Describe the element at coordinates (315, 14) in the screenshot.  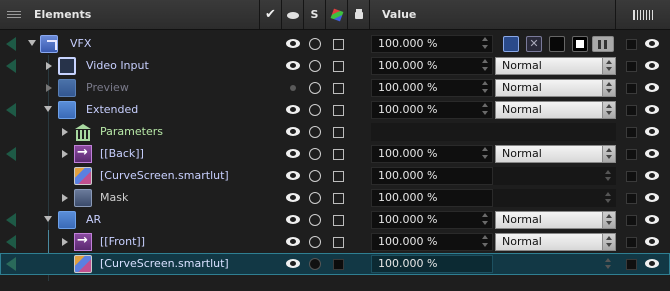
I see `solo-column-header: S` at that location.